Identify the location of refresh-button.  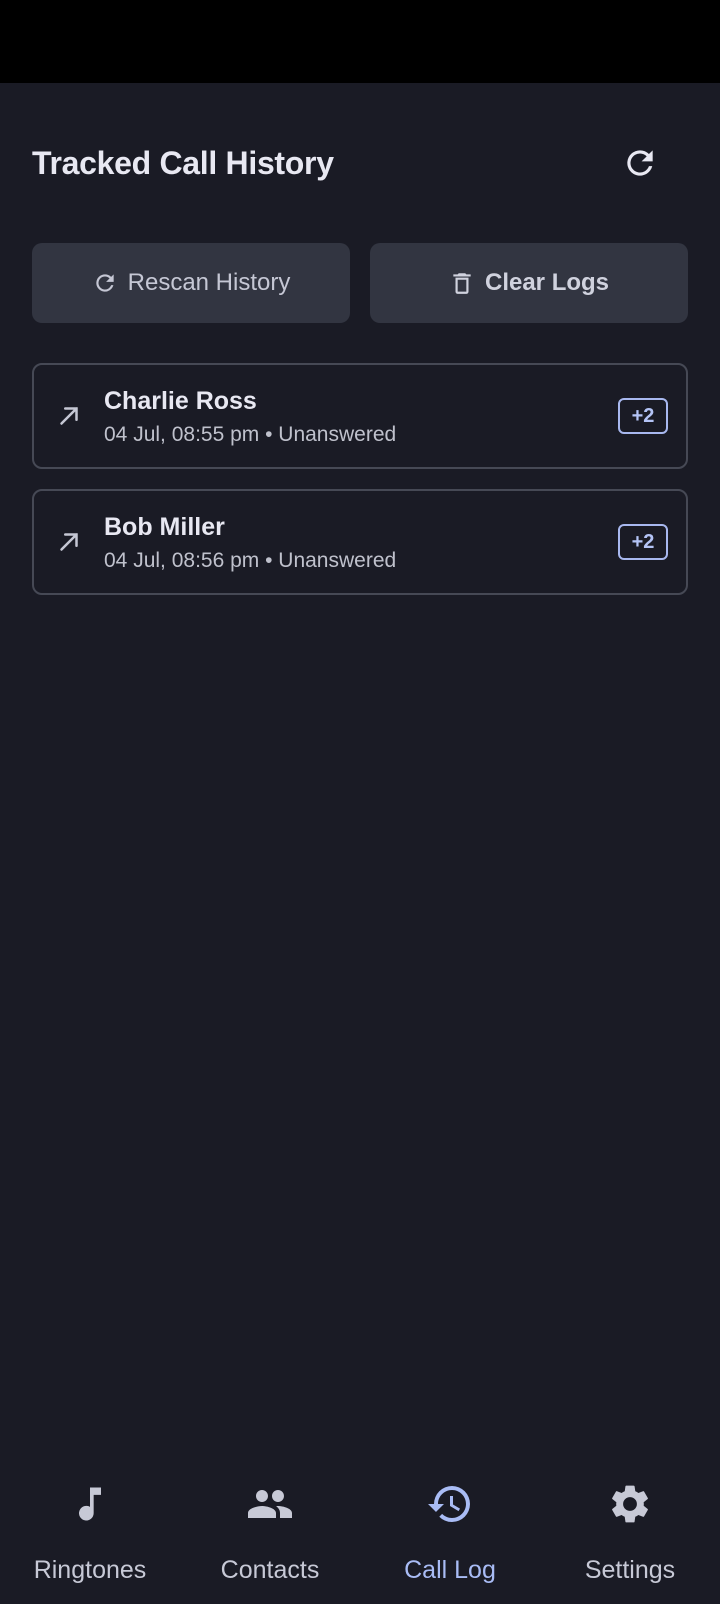
(640, 163).